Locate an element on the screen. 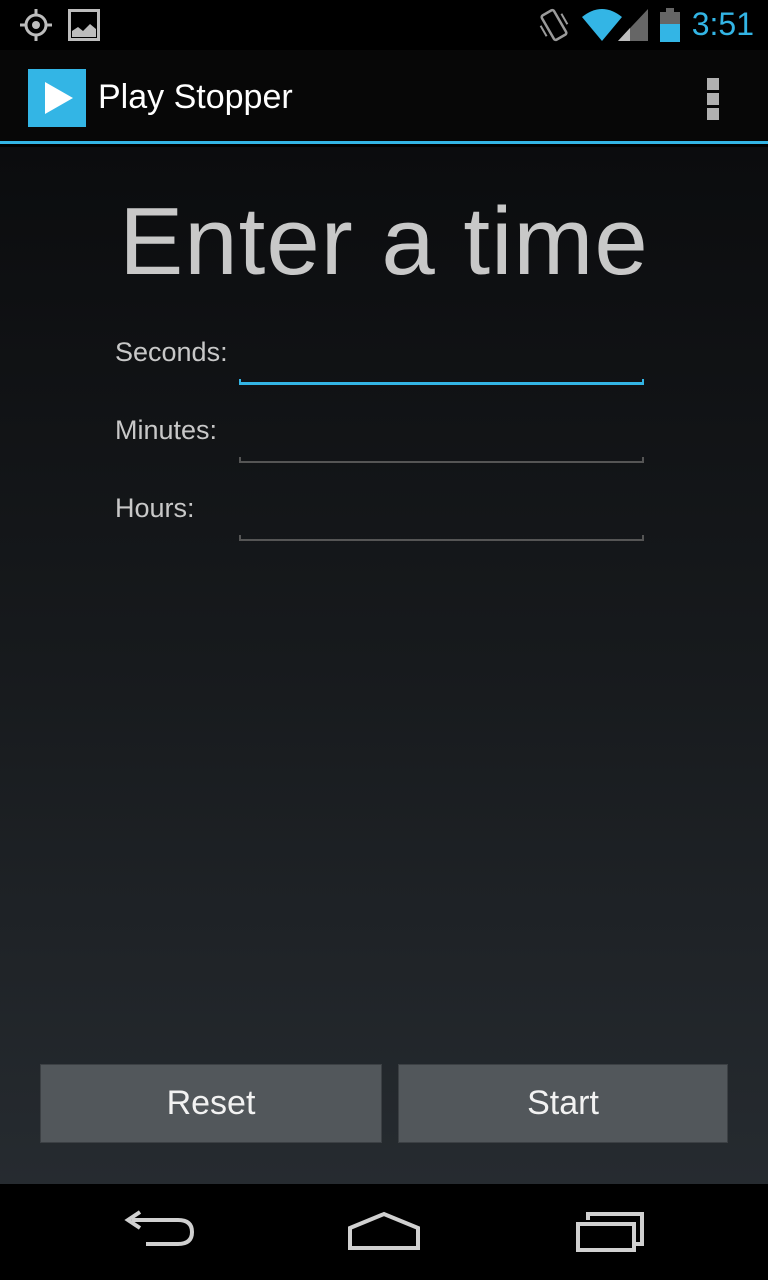 This screenshot has width=768, height=1280. app-title: Play Stopper is located at coordinates (195, 97).